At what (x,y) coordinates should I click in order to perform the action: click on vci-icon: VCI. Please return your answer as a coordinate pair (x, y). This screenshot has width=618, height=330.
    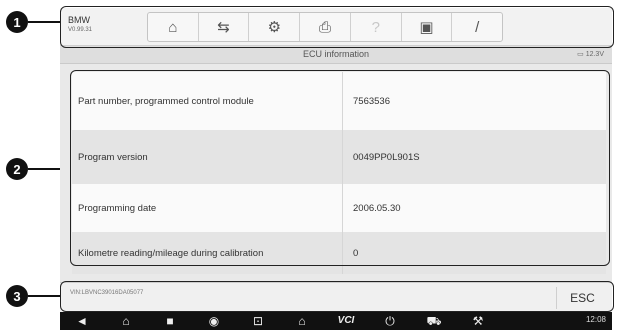
    Looking at the image, I should click on (346, 320).